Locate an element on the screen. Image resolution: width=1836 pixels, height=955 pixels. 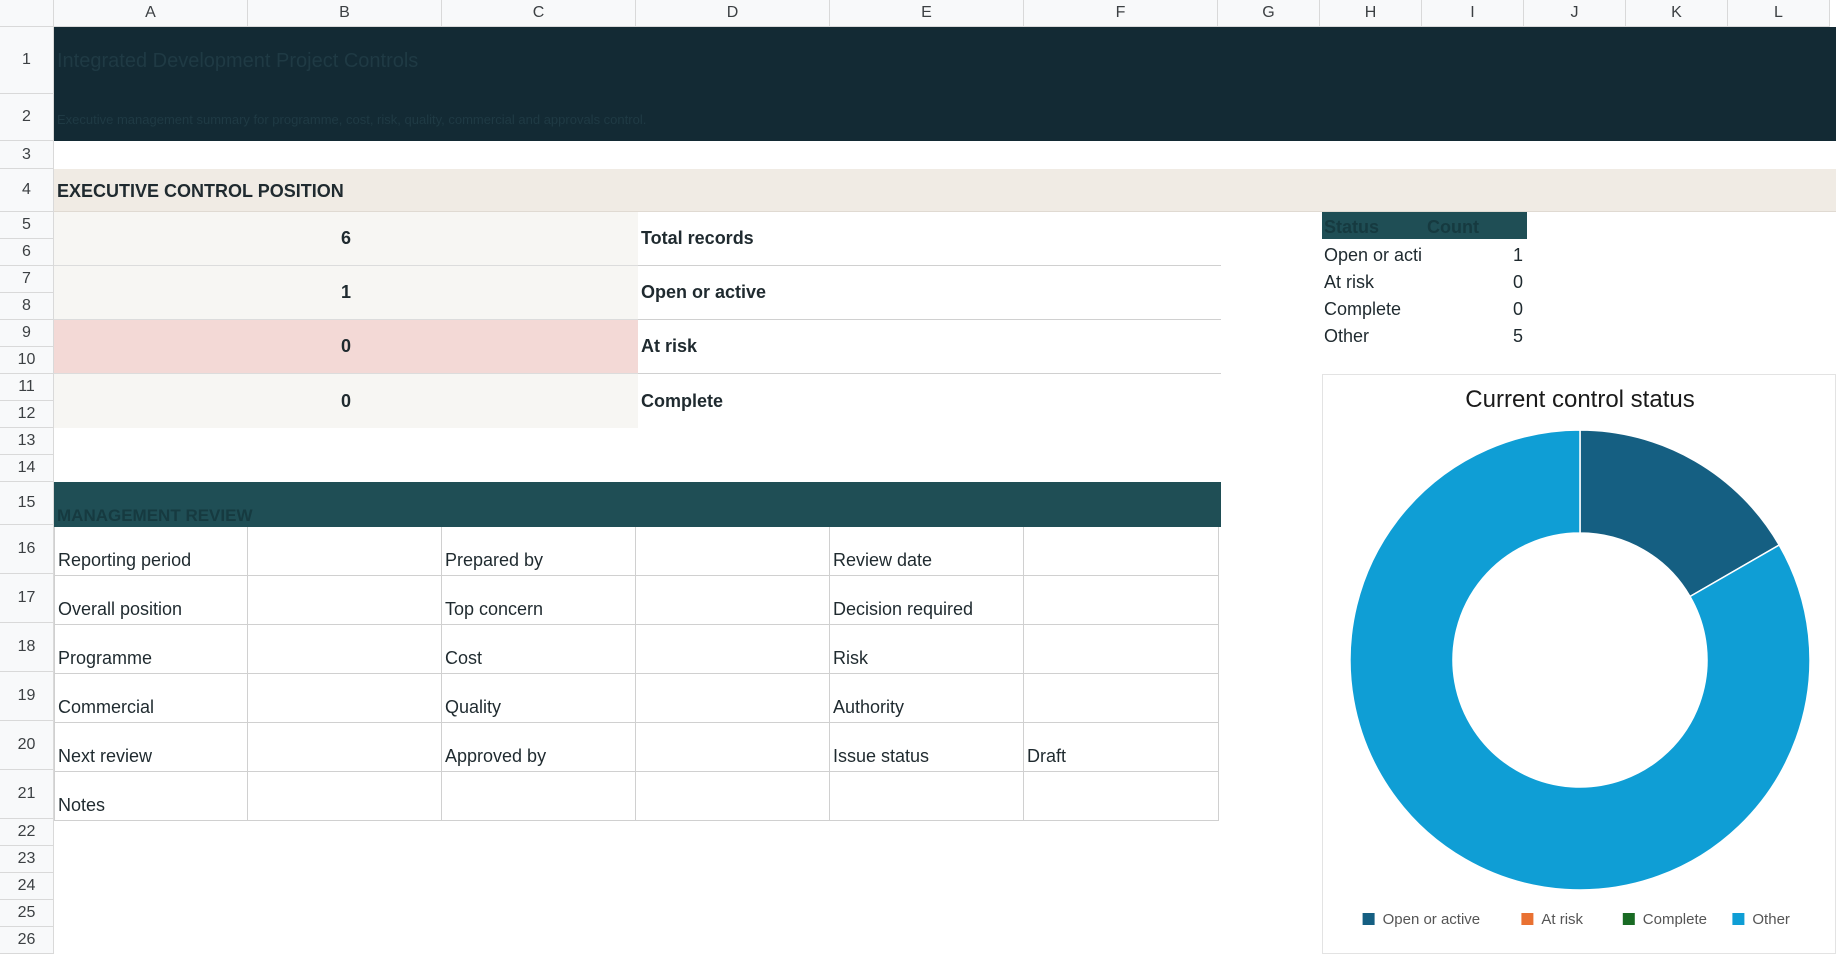
row-header-14: 14 is located at coordinates (27, 468).